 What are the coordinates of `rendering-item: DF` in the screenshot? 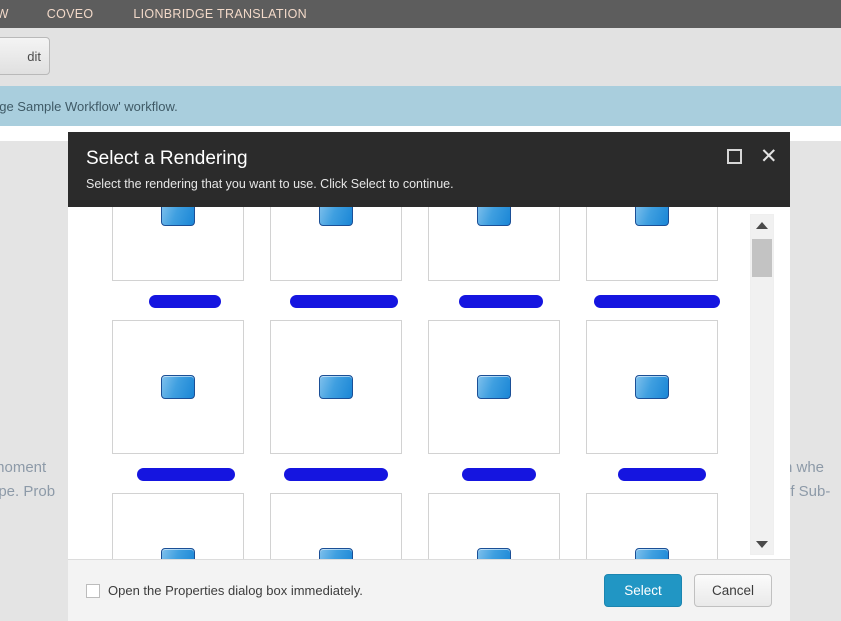 It's located at (652, 400).